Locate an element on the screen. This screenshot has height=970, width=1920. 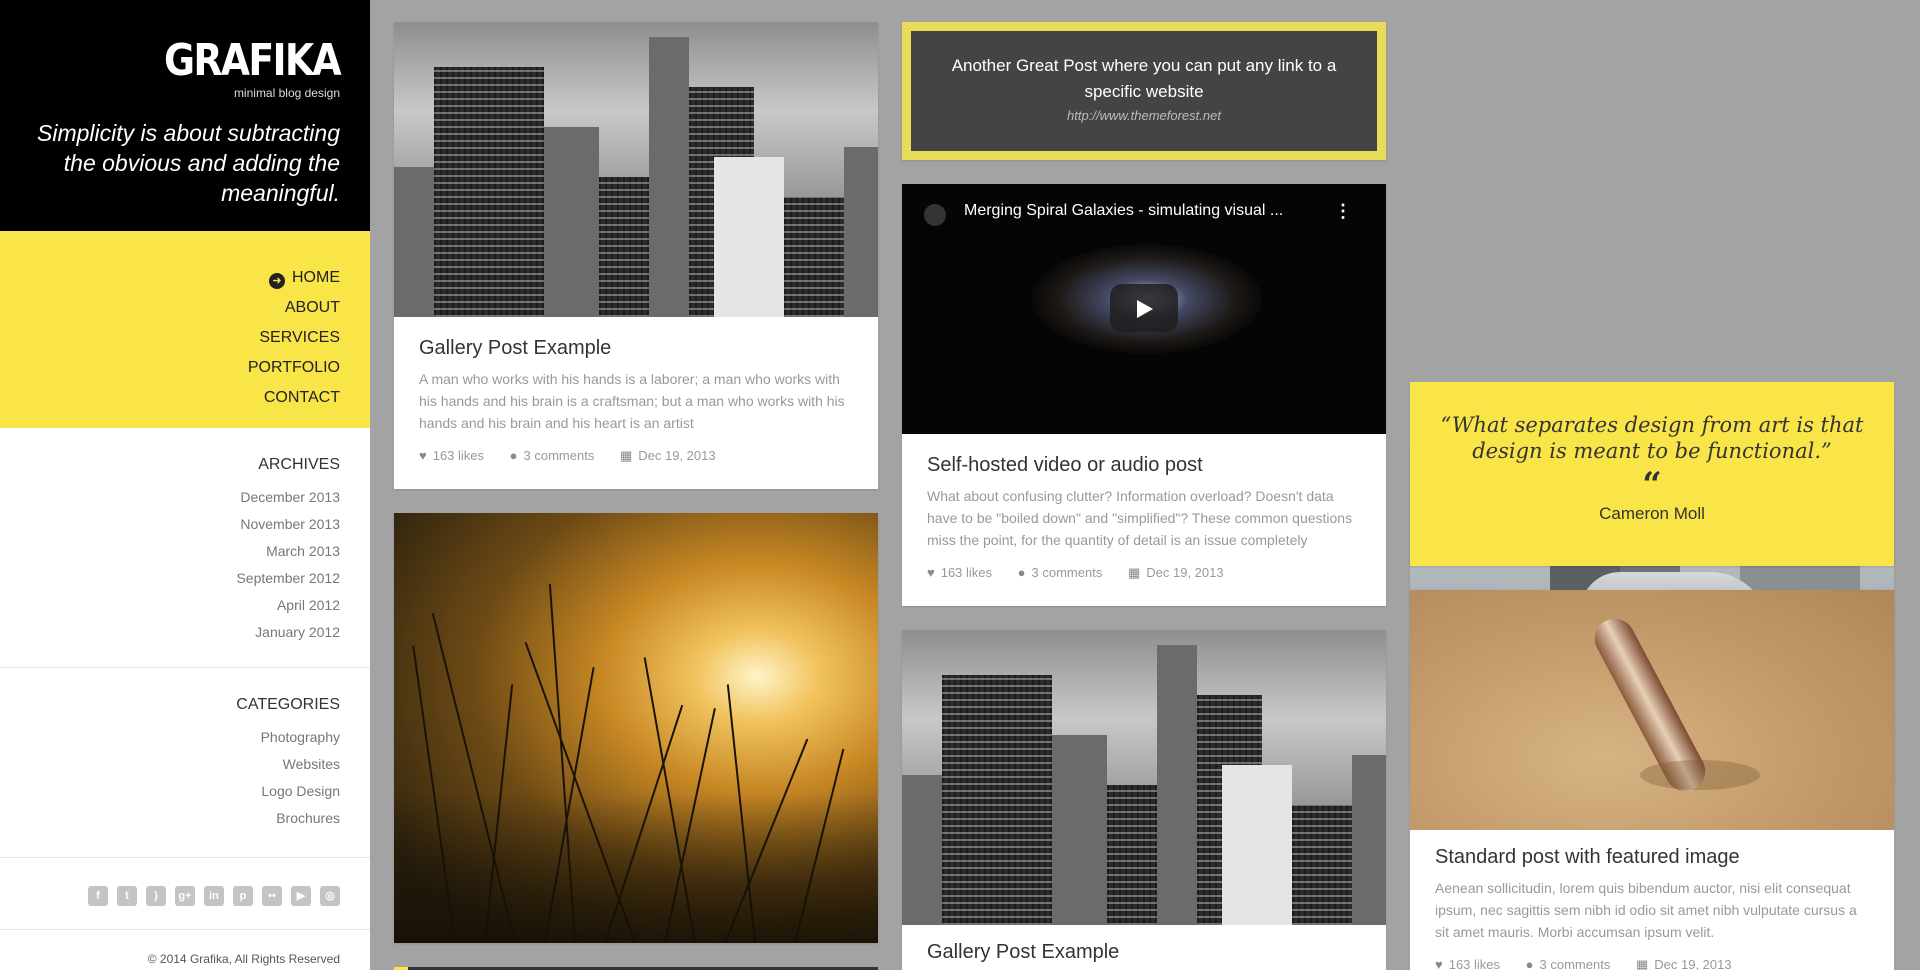
copyright: © 2014 Grafika, All Rights Reserved is located at coordinates (243, 959).